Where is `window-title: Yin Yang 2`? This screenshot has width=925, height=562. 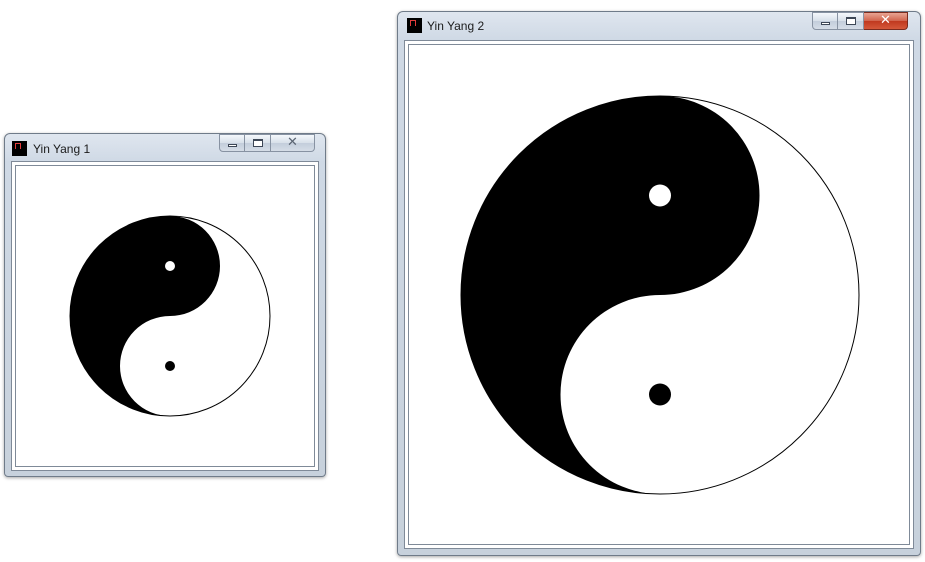
window-title: Yin Yang 2 is located at coordinates (456, 26).